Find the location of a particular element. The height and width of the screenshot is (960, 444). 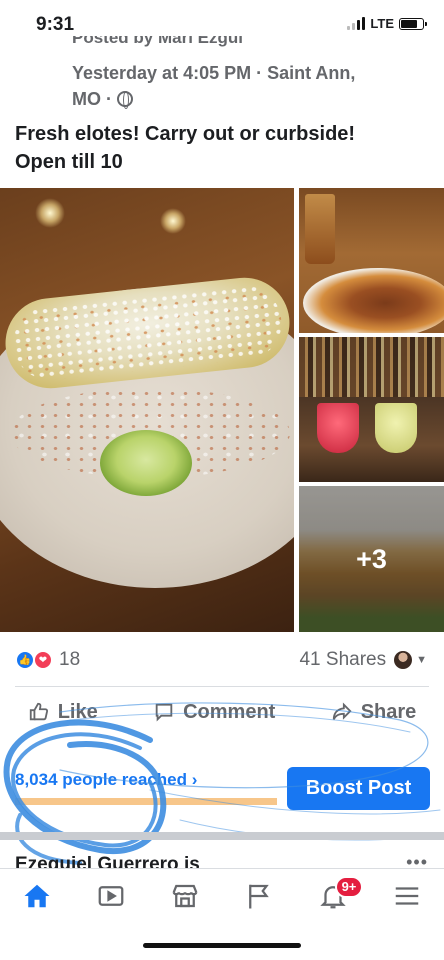

globe-icon is located at coordinates (125, 100).